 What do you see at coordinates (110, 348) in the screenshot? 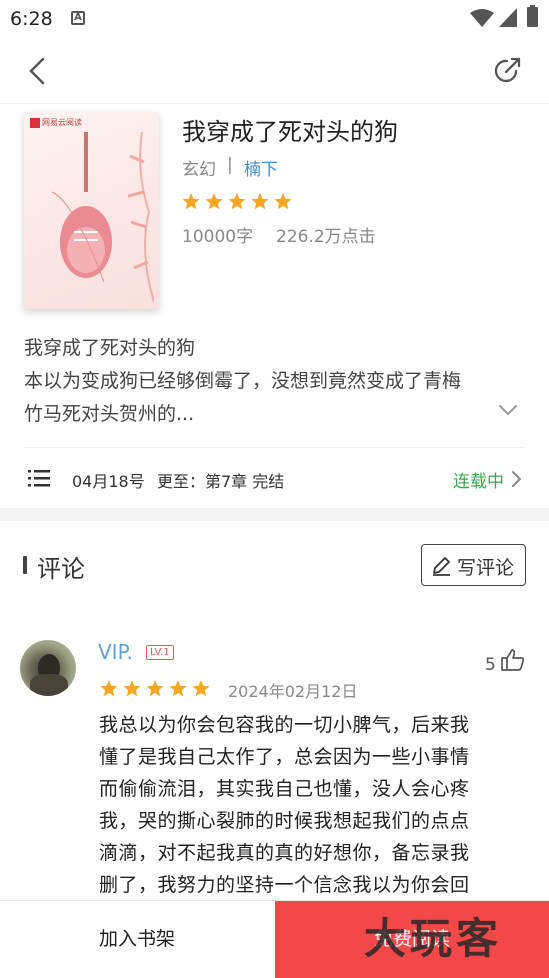
I see `description-line: 我穿成了死对头的狗` at bounding box center [110, 348].